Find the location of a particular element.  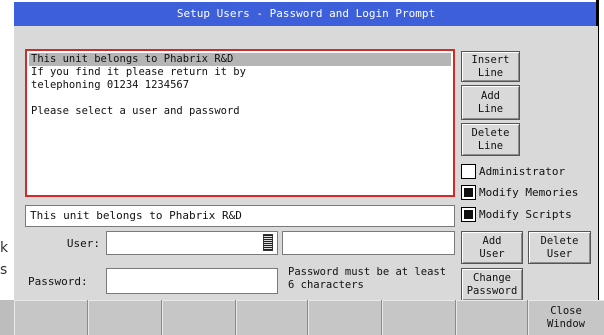

add-line-button: Add Line is located at coordinates (490, 102).